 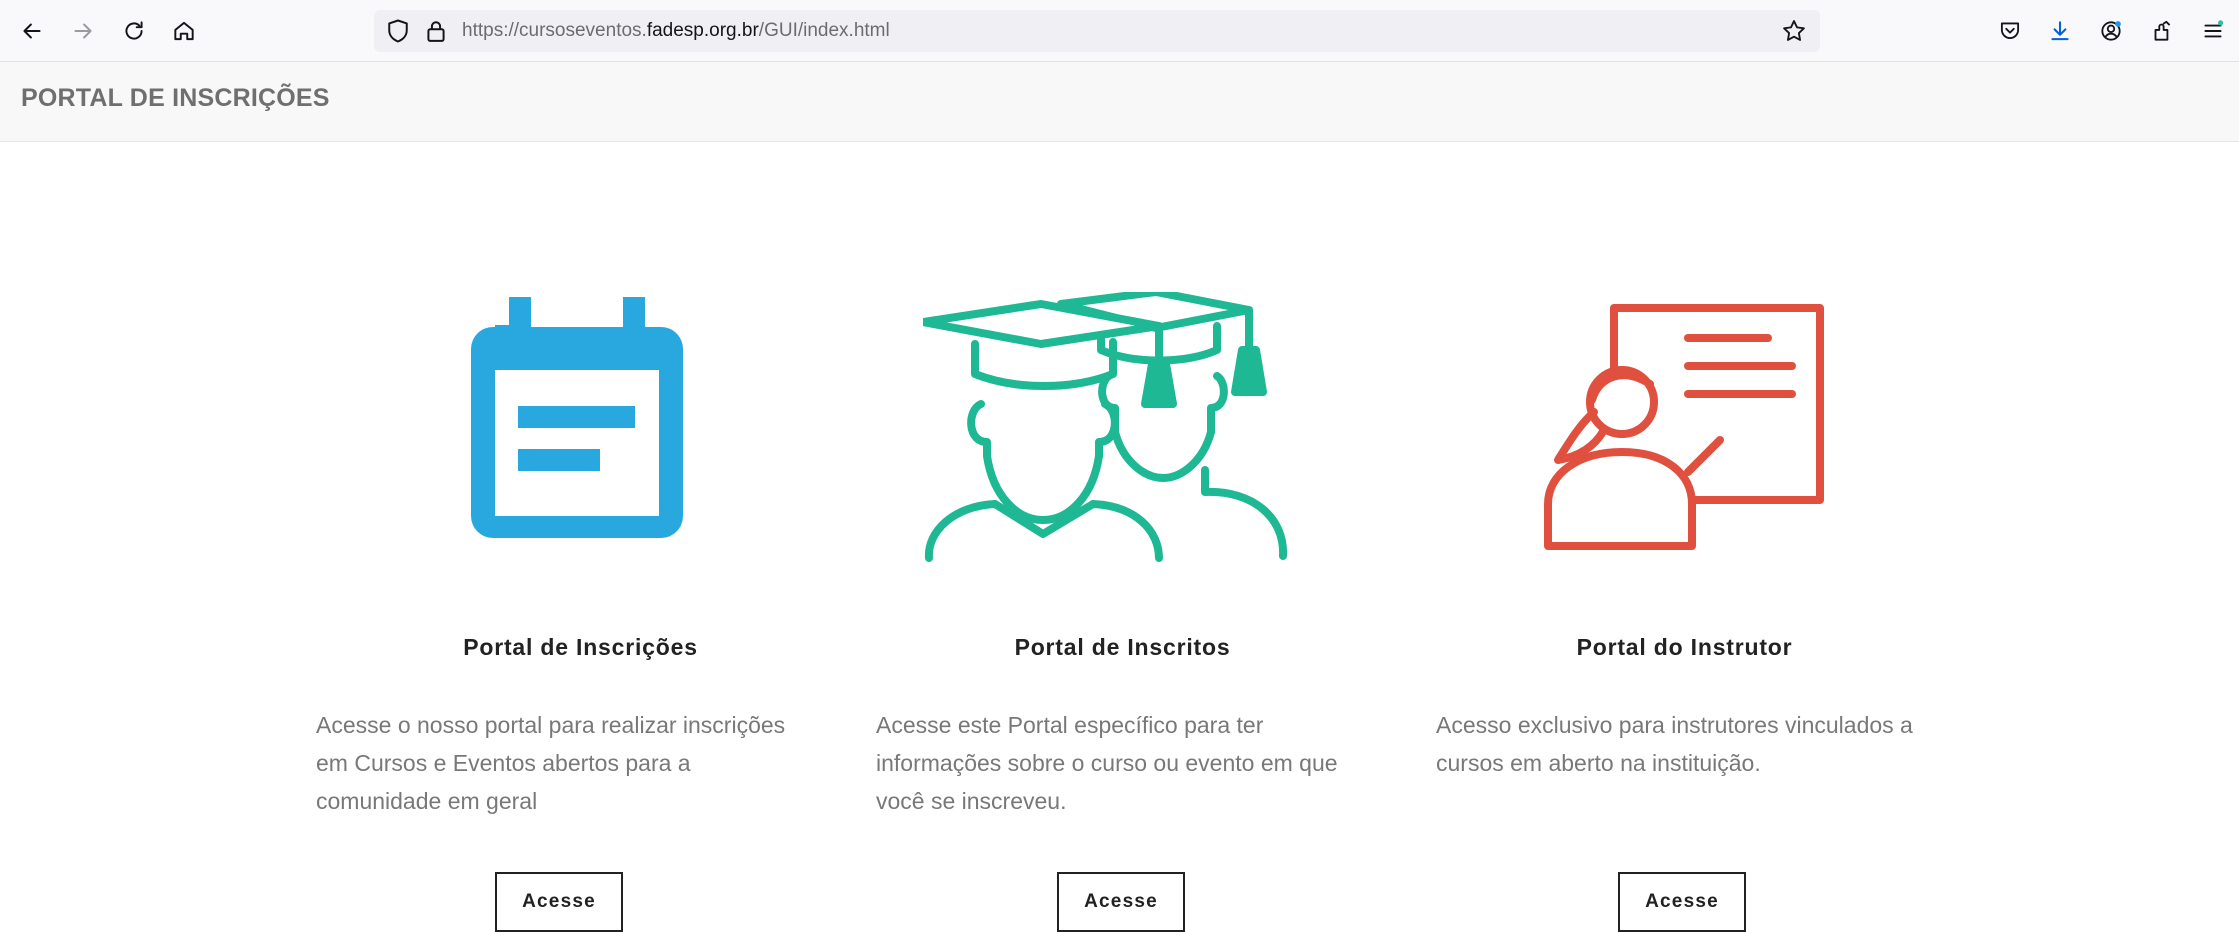 What do you see at coordinates (1121, 902) in the screenshot?
I see `acesse-inscritos-button: Acesse` at bounding box center [1121, 902].